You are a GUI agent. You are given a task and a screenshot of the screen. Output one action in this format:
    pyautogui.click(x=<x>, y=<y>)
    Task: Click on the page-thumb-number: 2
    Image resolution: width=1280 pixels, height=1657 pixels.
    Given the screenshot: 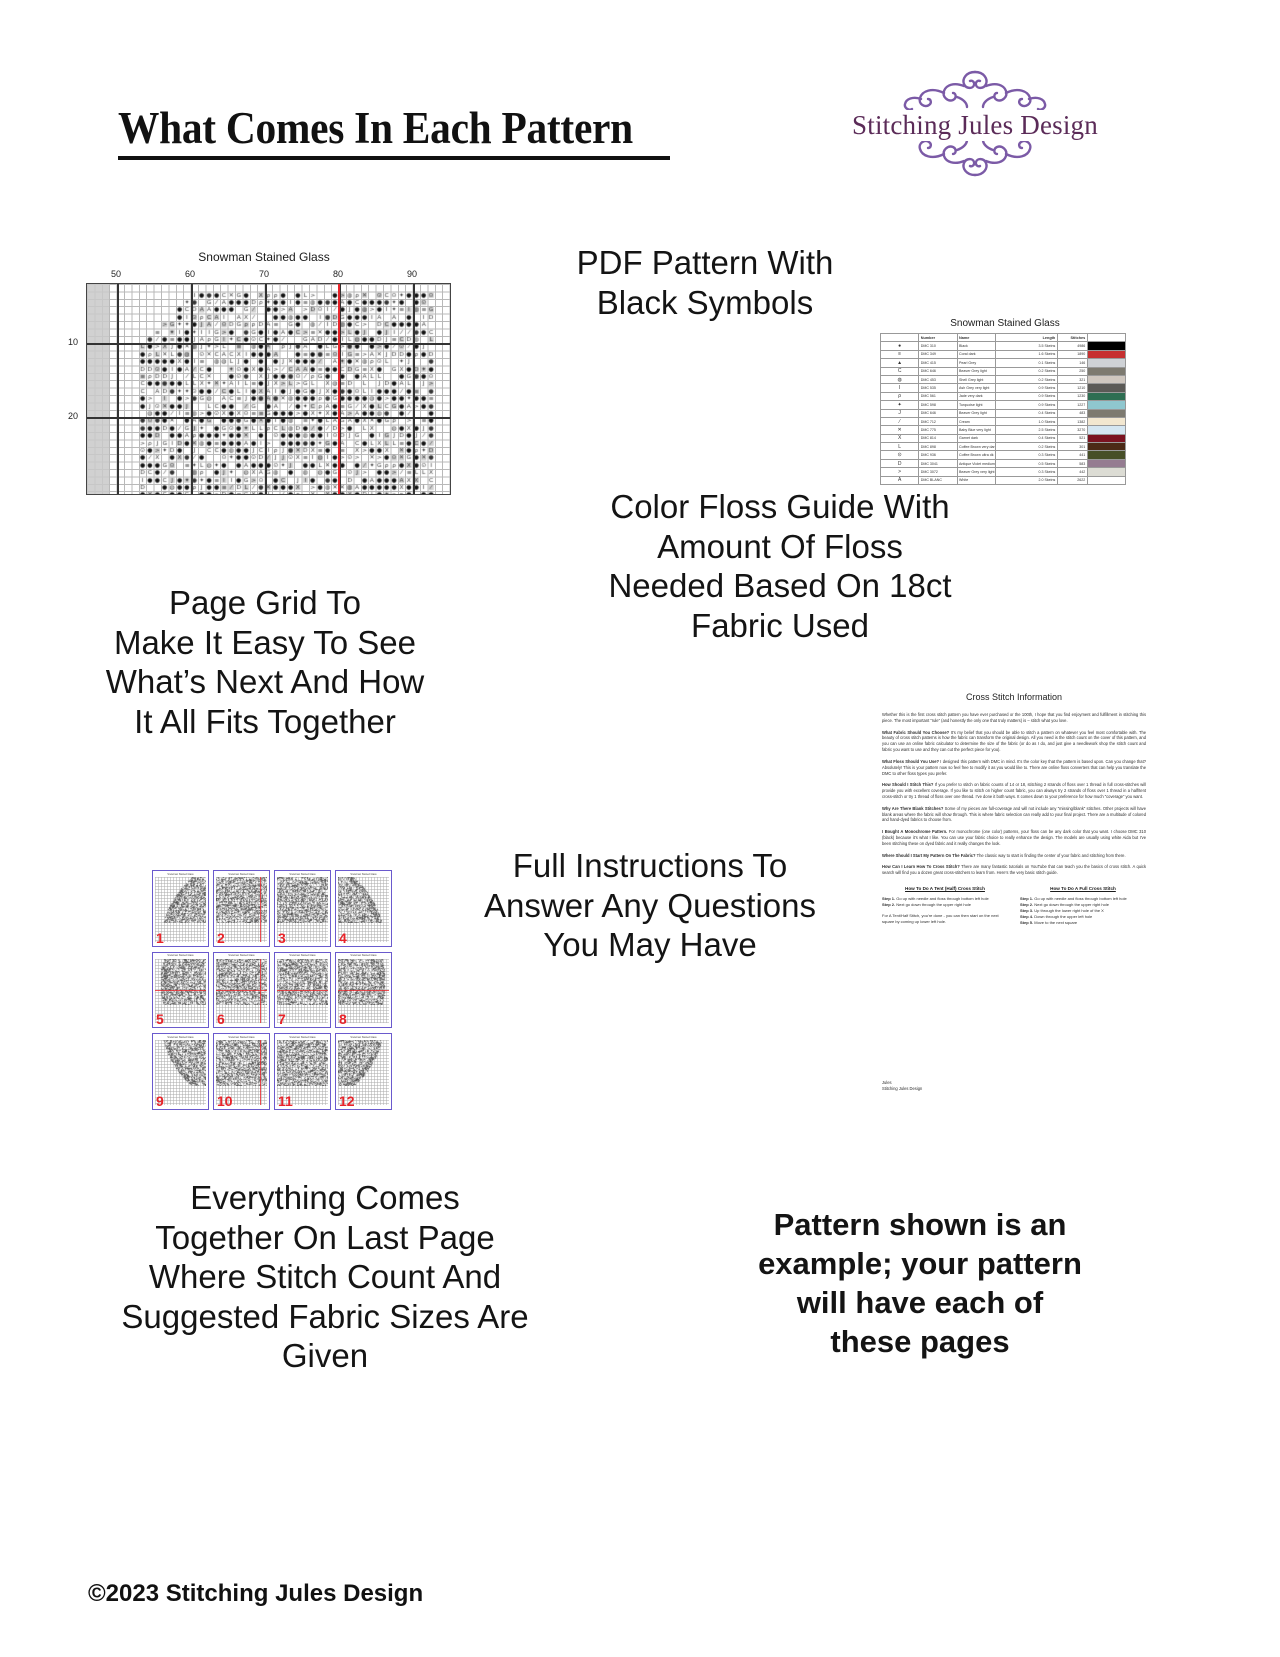 What is the action you would take?
    pyautogui.click(x=221, y=937)
    